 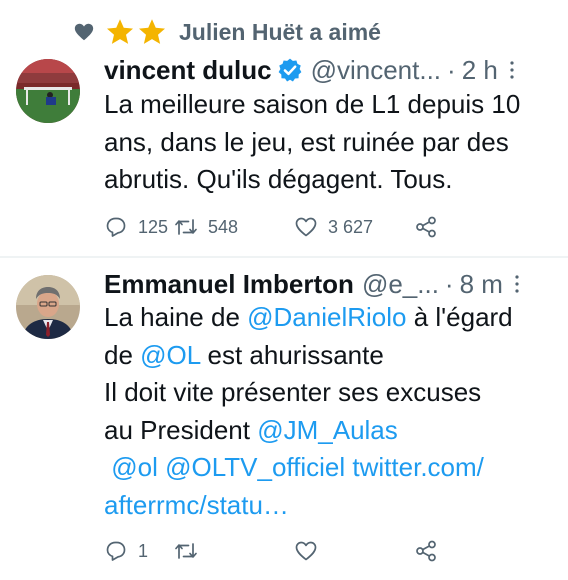 I want to click on tweet-timestamp: 2 h, so click(x=480, y=70).